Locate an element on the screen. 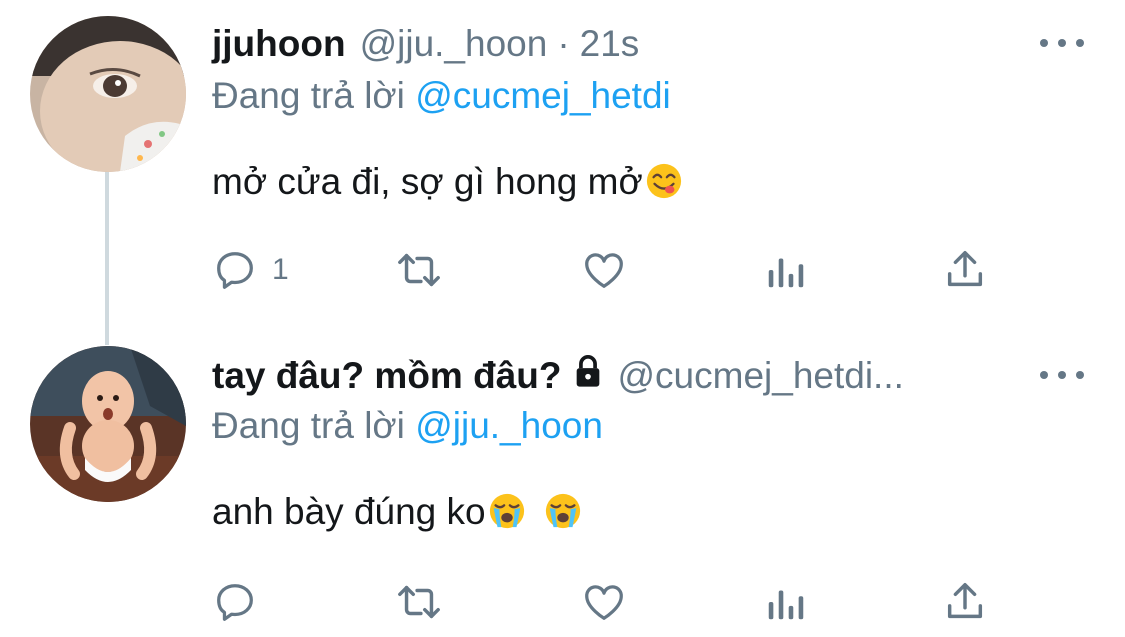  display-name: jjuhoon is located at coordinates (279, 44).